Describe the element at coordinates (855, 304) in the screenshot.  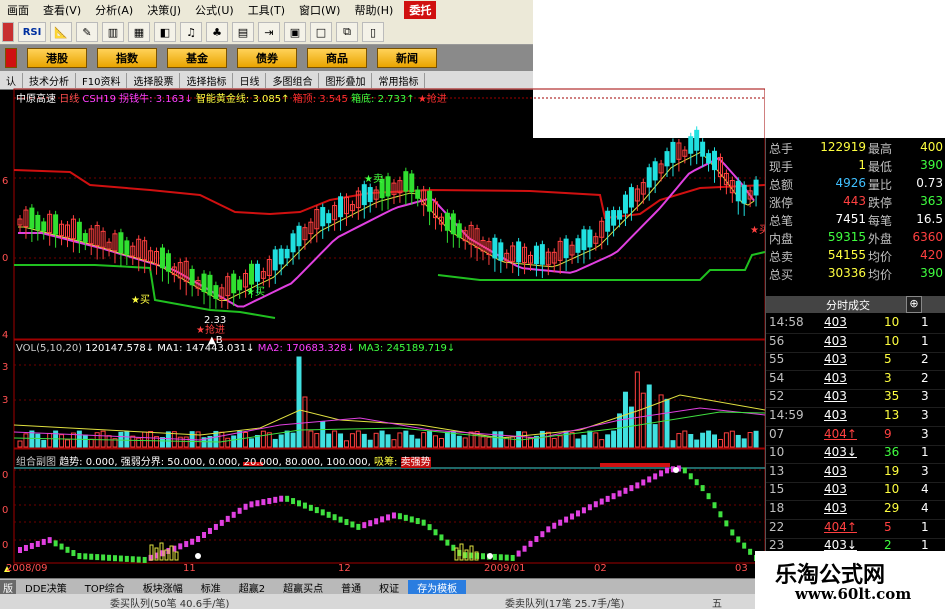
I see `tick-tab: 分时成交 ⊕` at that location.